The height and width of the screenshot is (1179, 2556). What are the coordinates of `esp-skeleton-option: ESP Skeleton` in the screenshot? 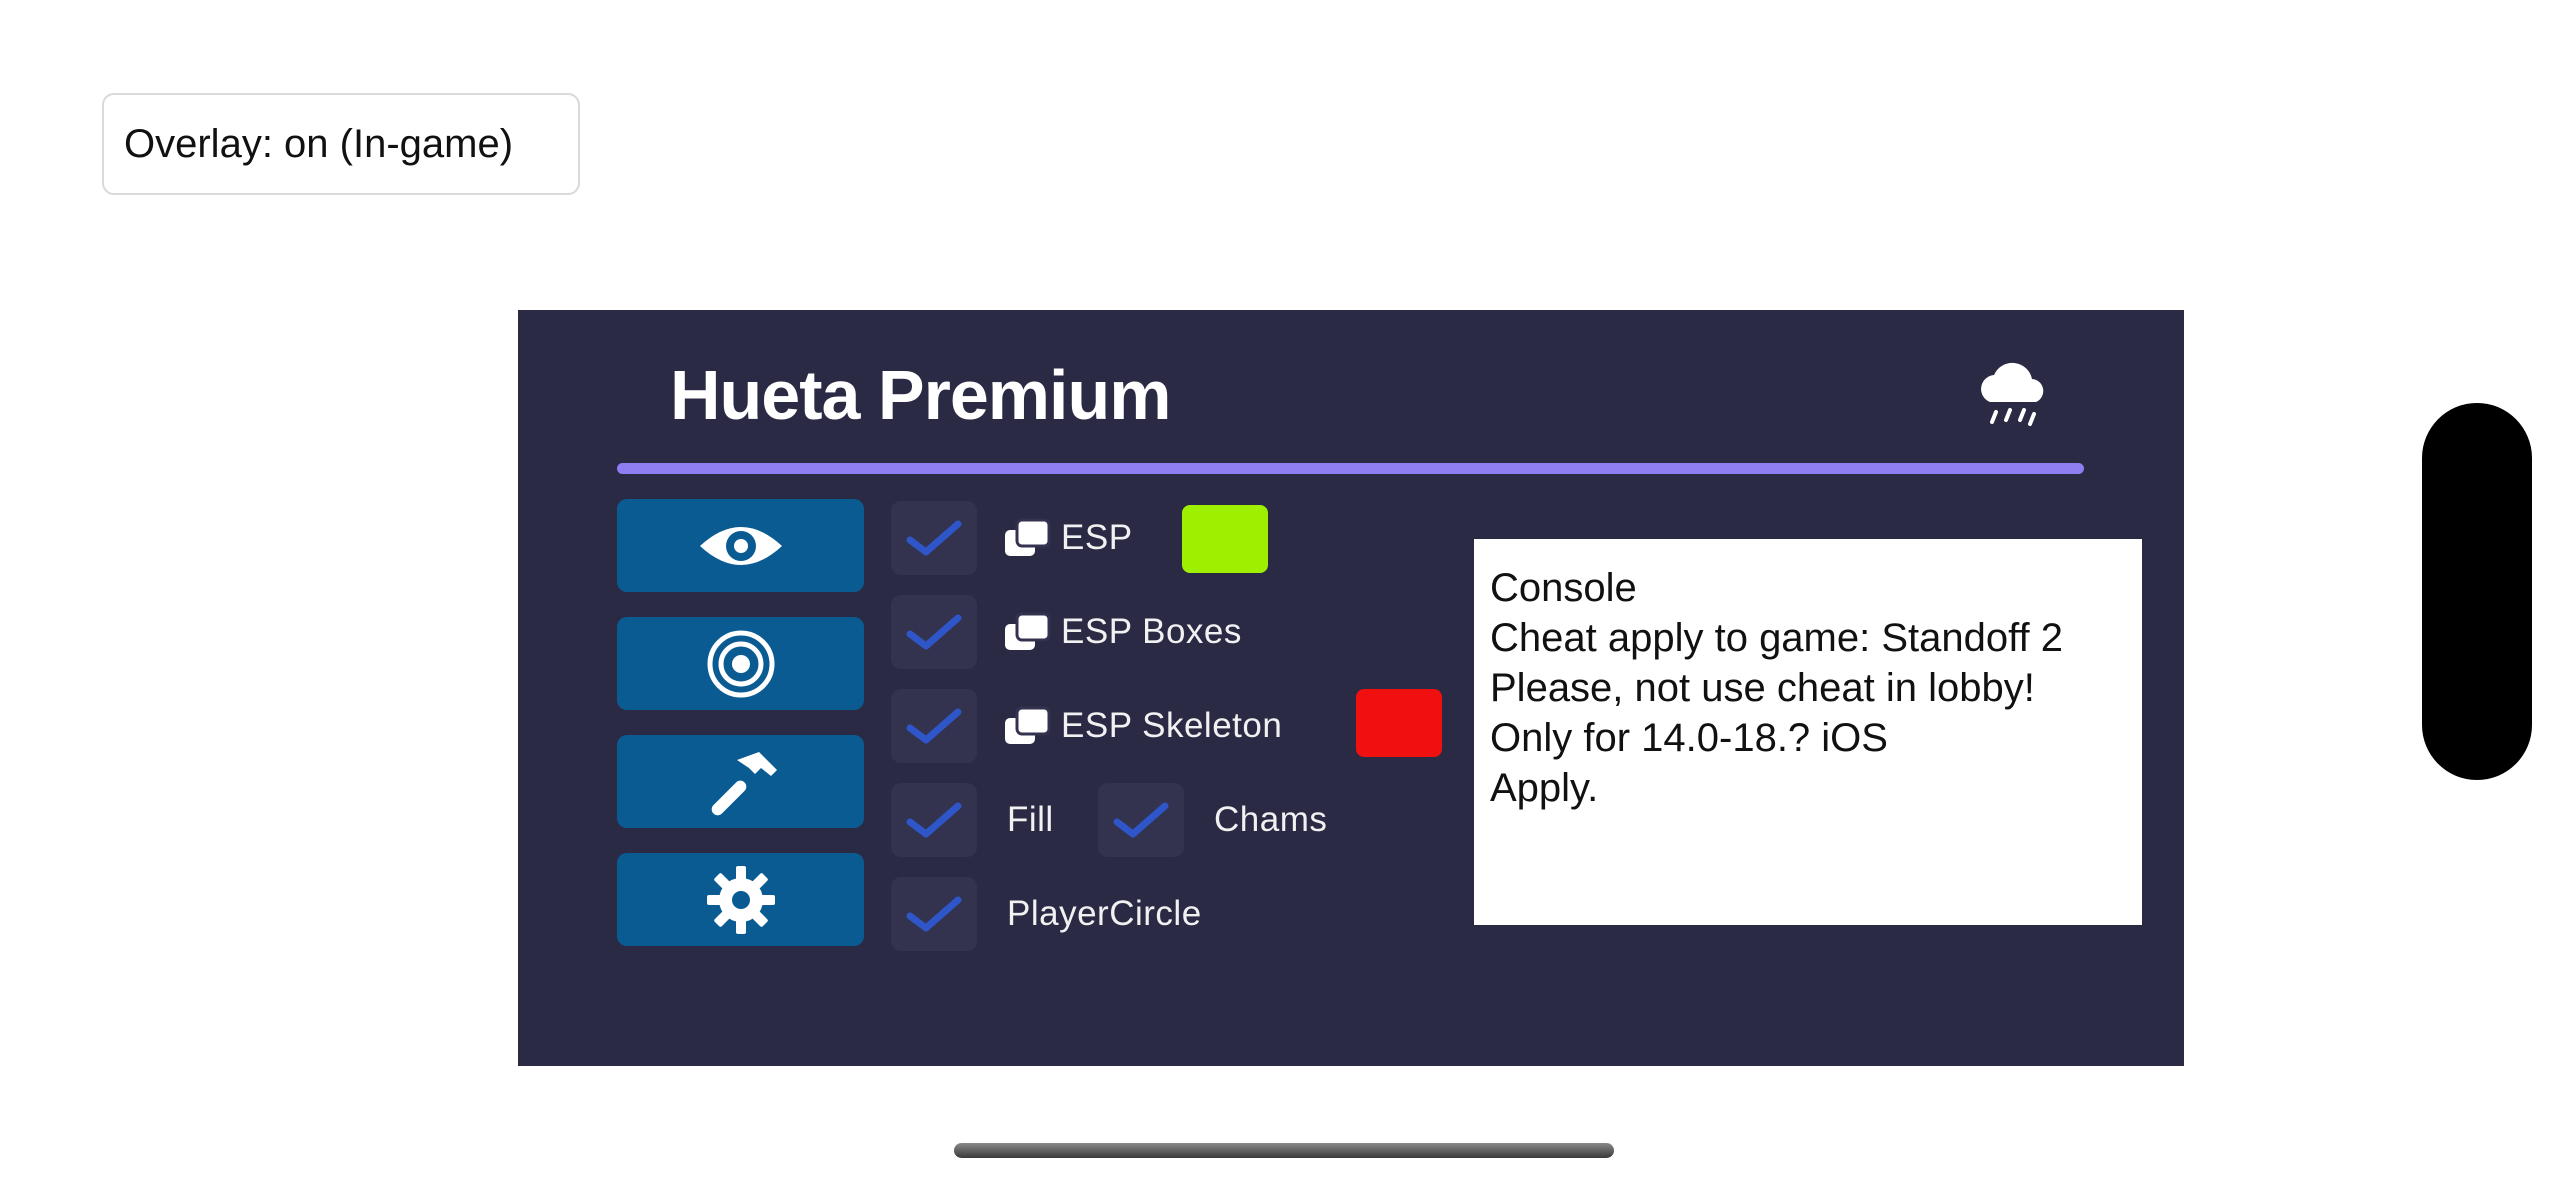 It's located at (1086, 726).